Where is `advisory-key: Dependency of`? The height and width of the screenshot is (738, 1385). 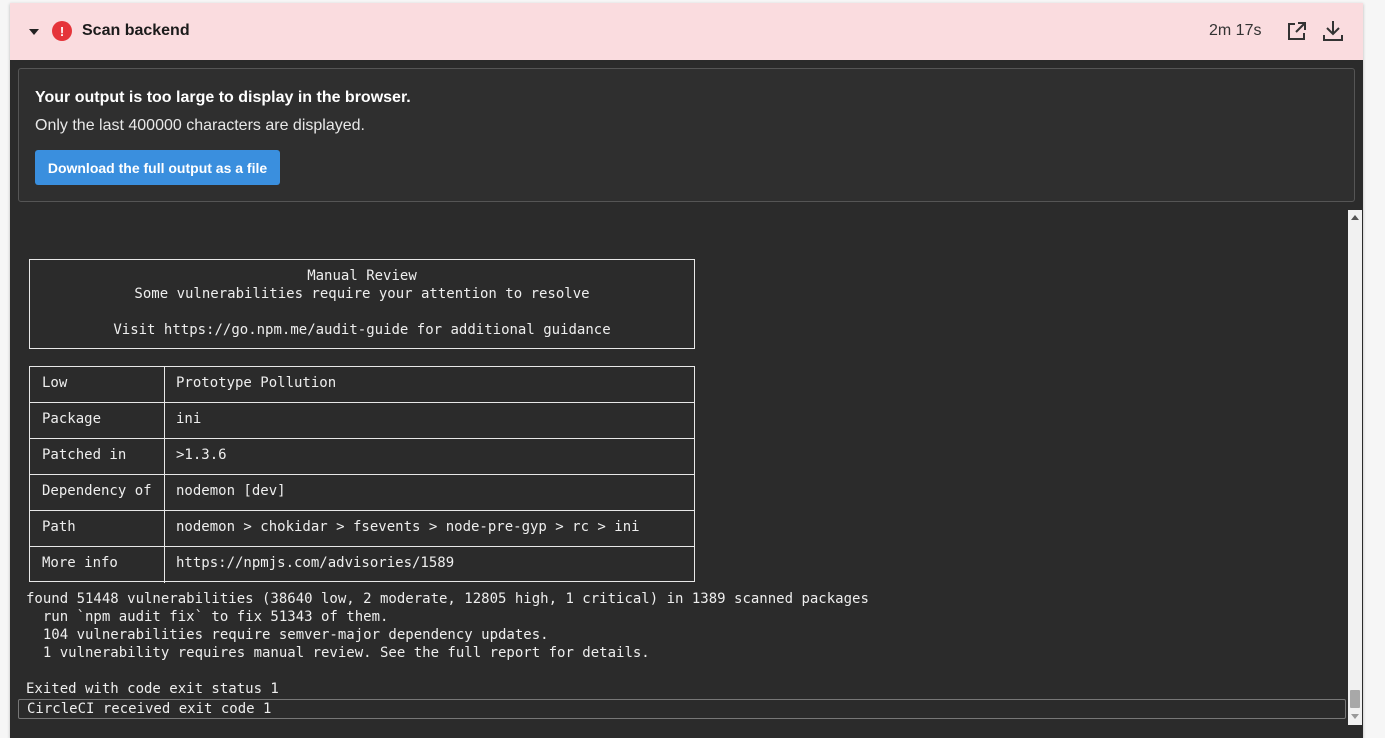 advisory-key: Dependency of is located at coordinates (97, 491).